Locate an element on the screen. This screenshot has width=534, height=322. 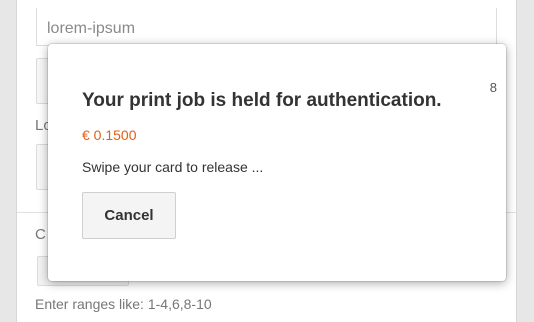
print-price: € 0.1500 is located at coordinates (109, 135).